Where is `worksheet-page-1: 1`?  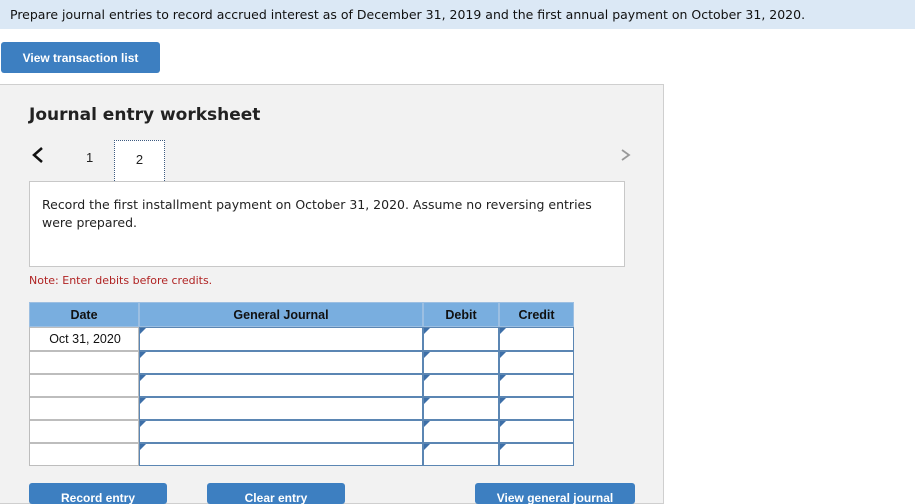
worksheet-page-1: 1 is located at coordinates (89, 157).